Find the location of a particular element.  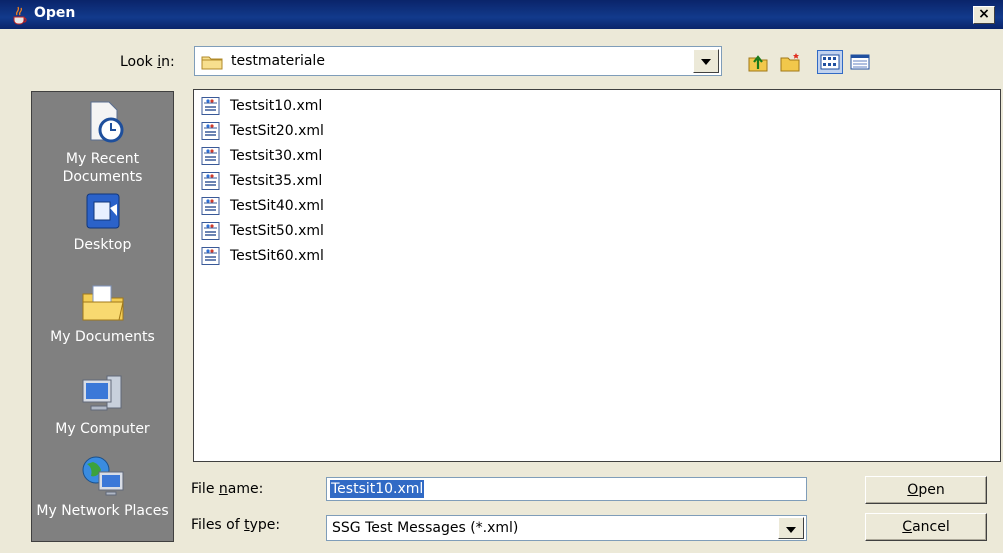

look-in-combo: testmateriale is located at coordinates (458, 61).